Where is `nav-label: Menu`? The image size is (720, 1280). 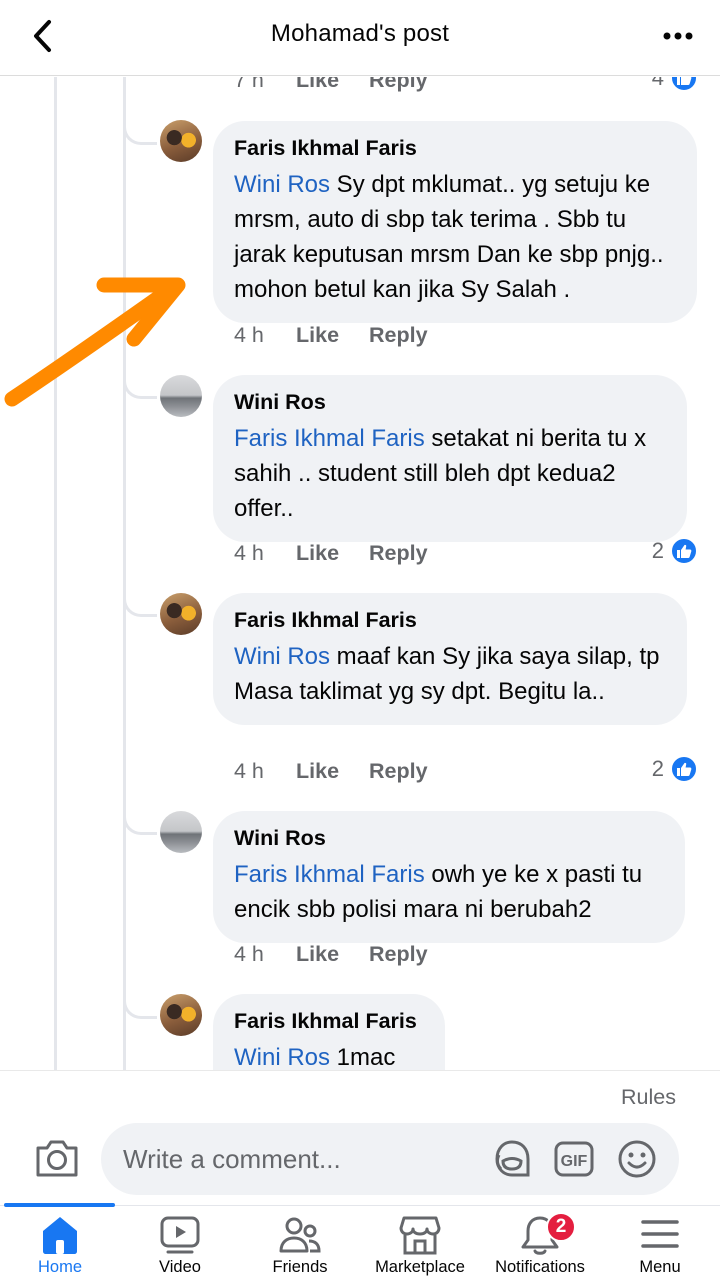
nav-label: Menu is located at coordinates (660, 1267).